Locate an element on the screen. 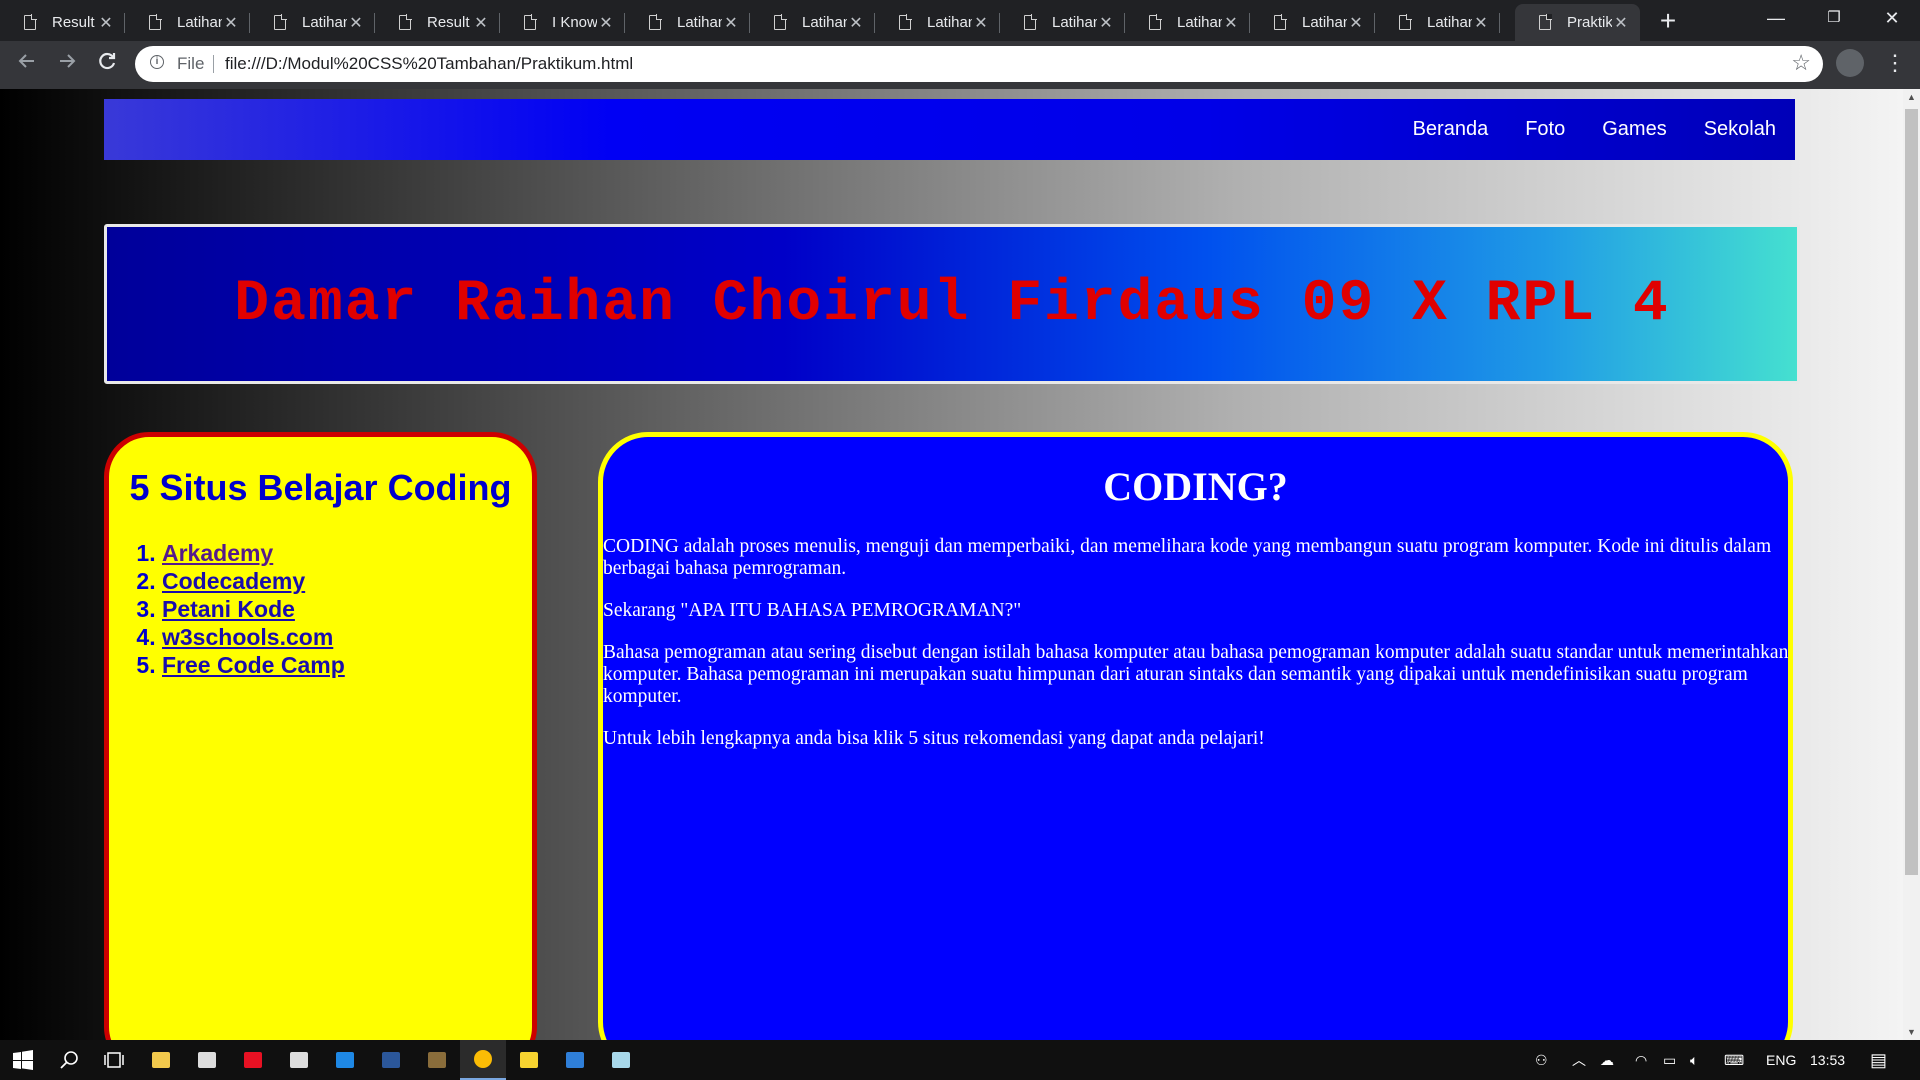  edge-icon is located at coordinates (345, 1060).